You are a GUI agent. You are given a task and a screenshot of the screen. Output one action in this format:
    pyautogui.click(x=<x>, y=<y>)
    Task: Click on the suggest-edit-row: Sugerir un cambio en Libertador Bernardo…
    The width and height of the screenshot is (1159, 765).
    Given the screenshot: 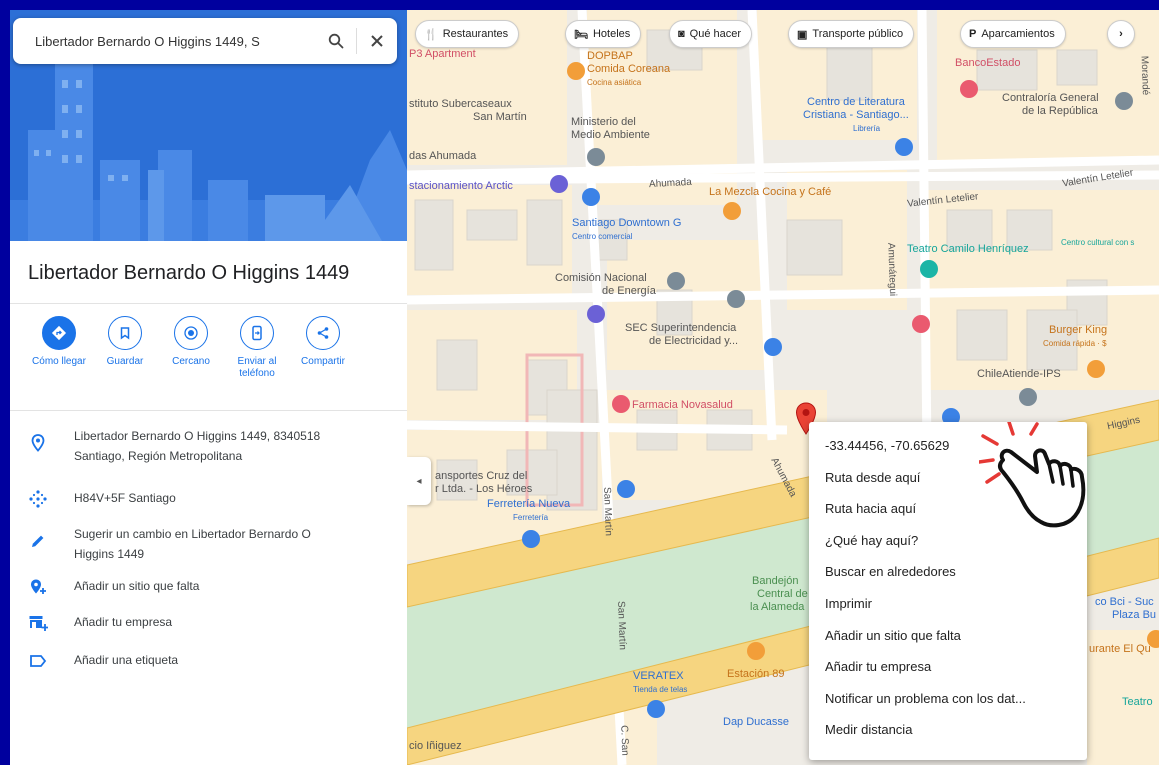 What is the action you would take?
    pyautogui.click(x=208, y=550)
    